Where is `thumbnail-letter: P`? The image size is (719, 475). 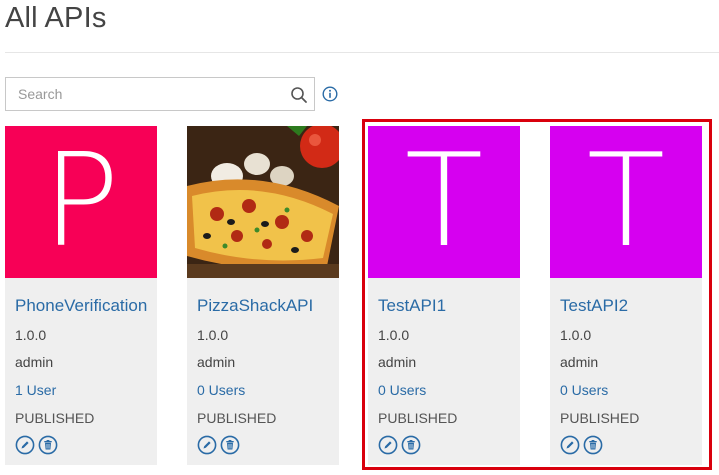 thumbnail-letter: P is located at coordinates (81, 201).